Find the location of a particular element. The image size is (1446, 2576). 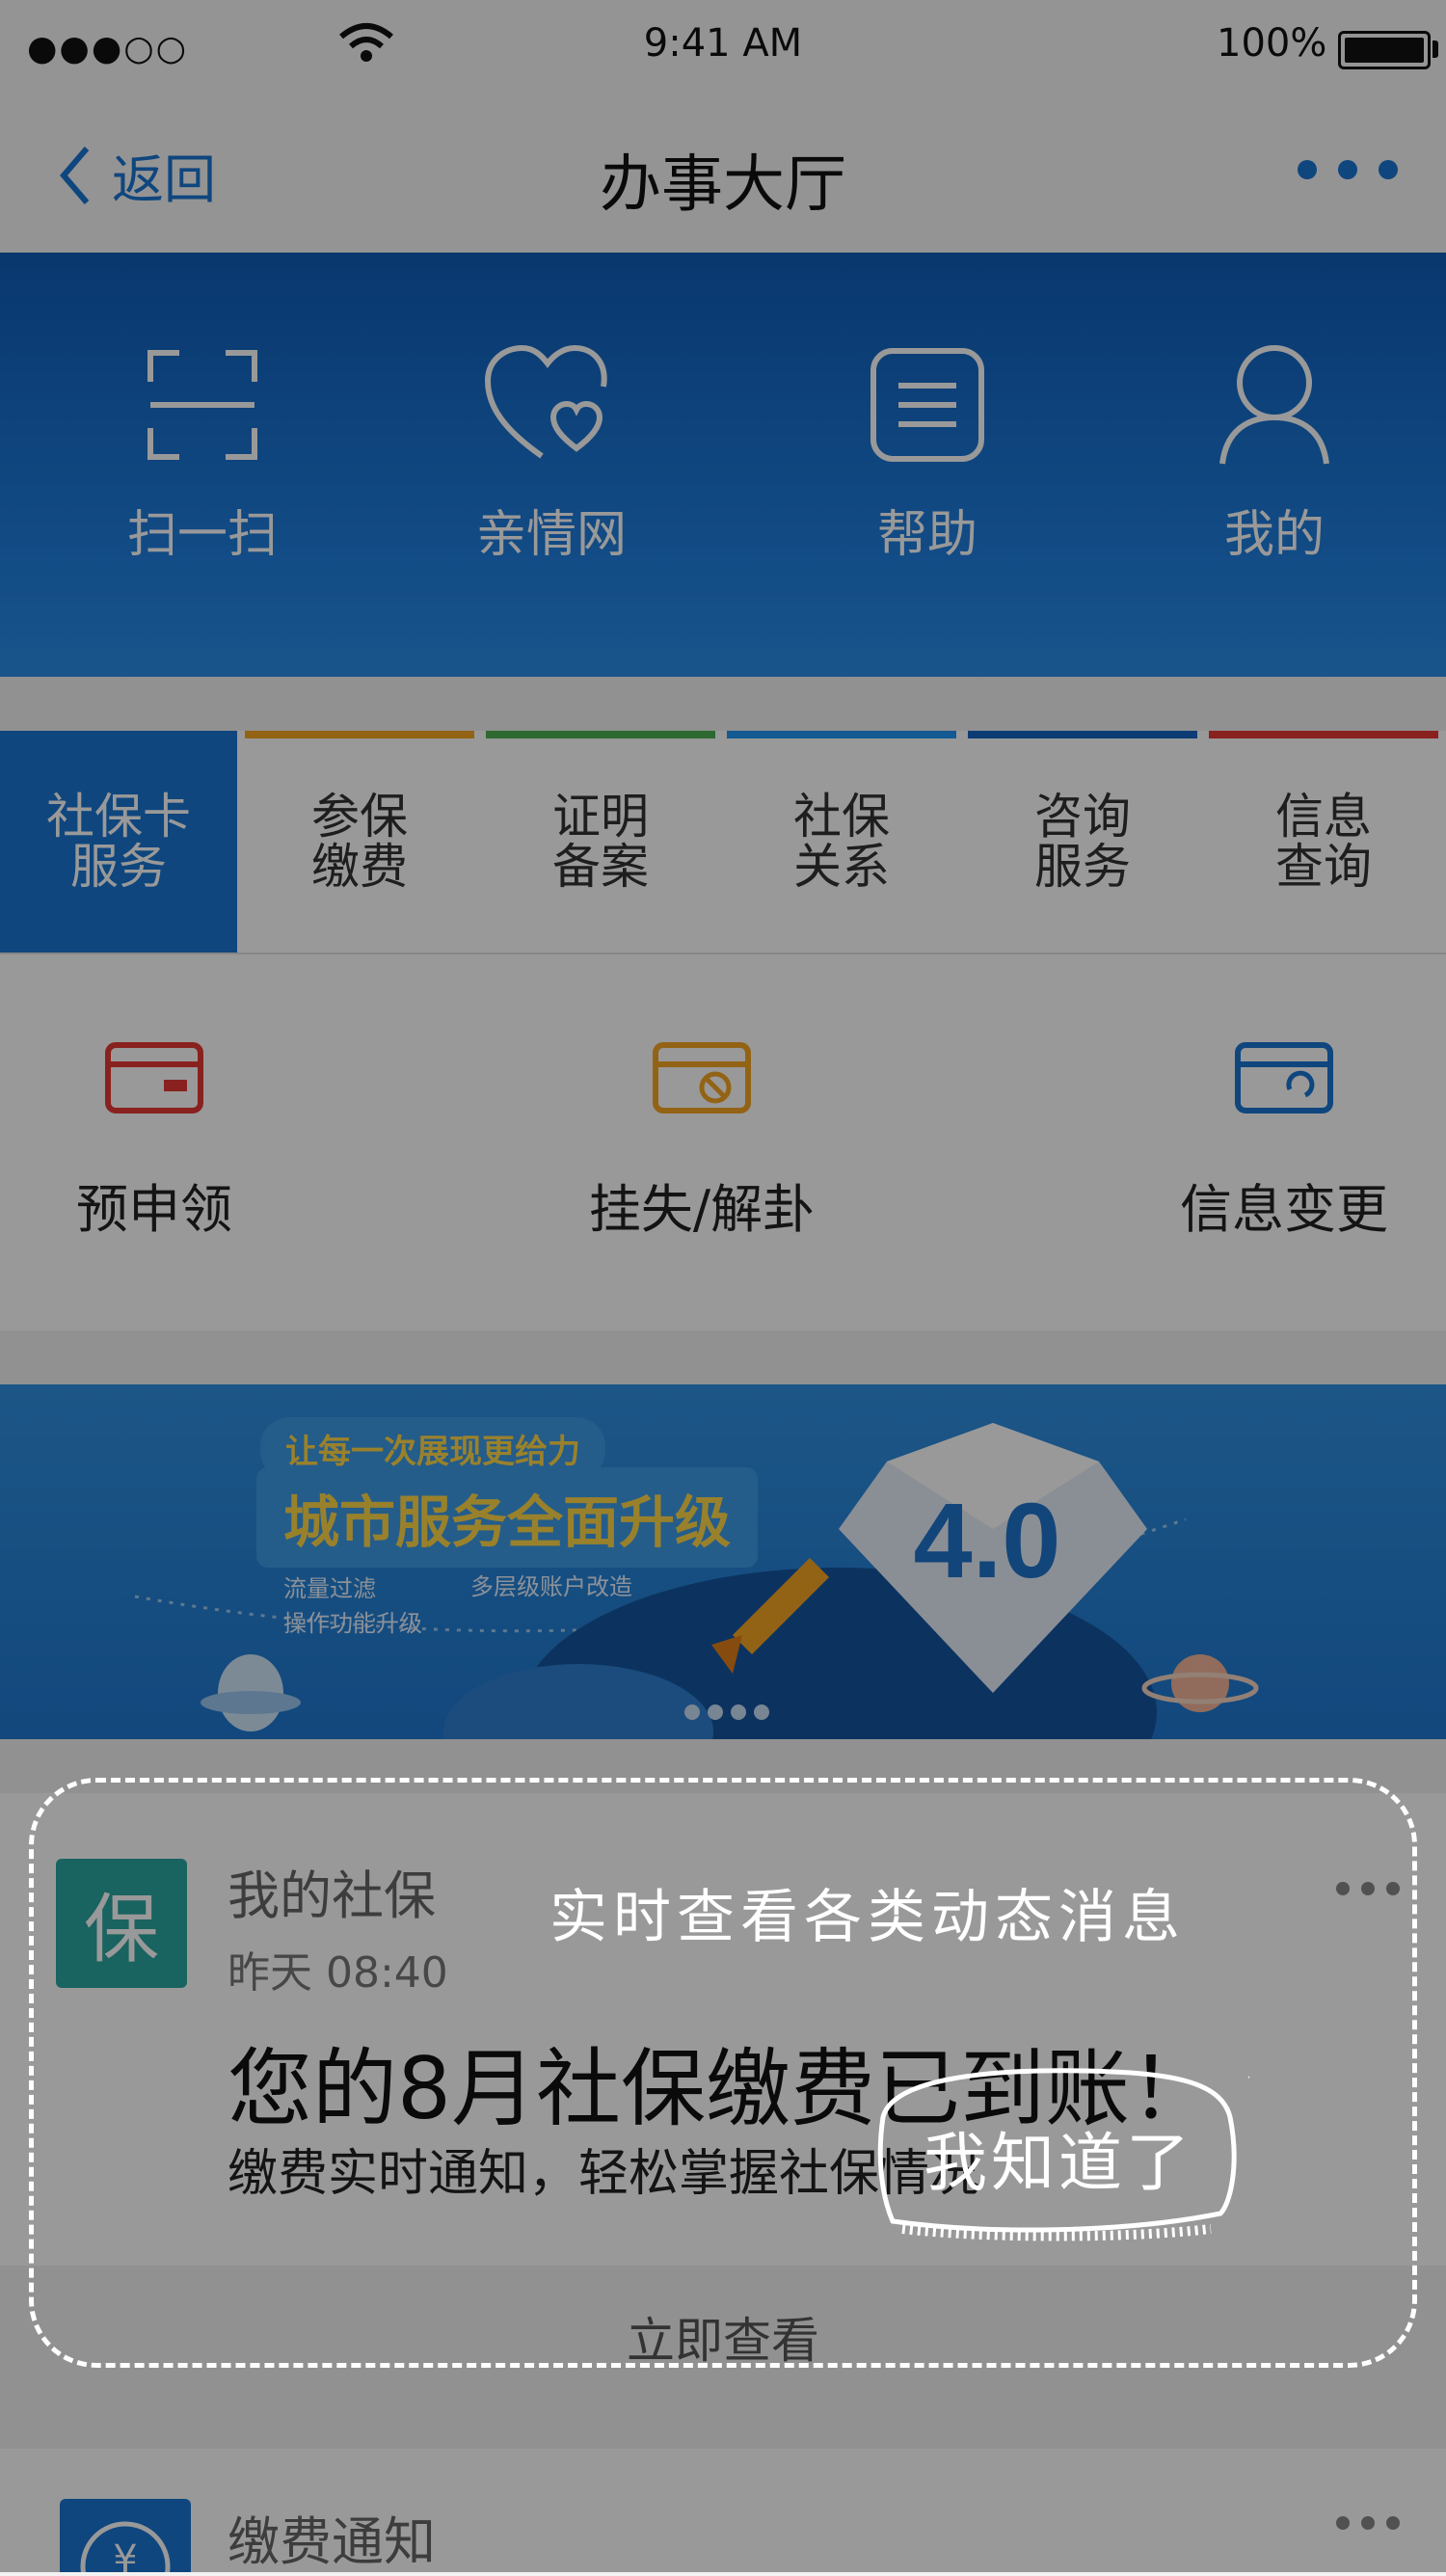

got-it-label: 我知道了 is located at coordinates (1059, 2163).